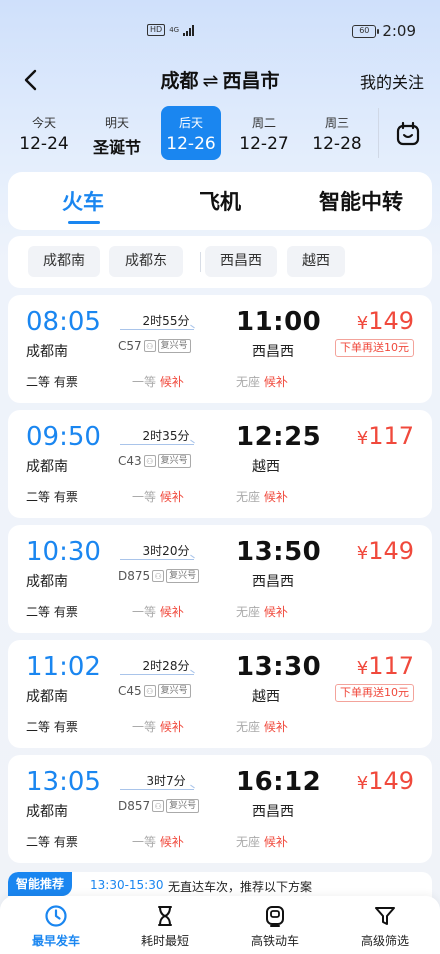 This screenshot has width=440, height=954. What do you see at coordinates (220, 80) in the screenshot?
I see `page-header: 成都 ⇌ 西昌市 我的关注` at bounding box center [220, 80].